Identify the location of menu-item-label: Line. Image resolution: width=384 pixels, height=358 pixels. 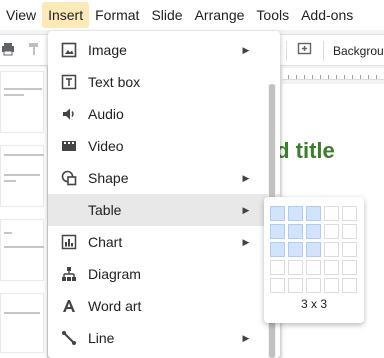
(101, 338).